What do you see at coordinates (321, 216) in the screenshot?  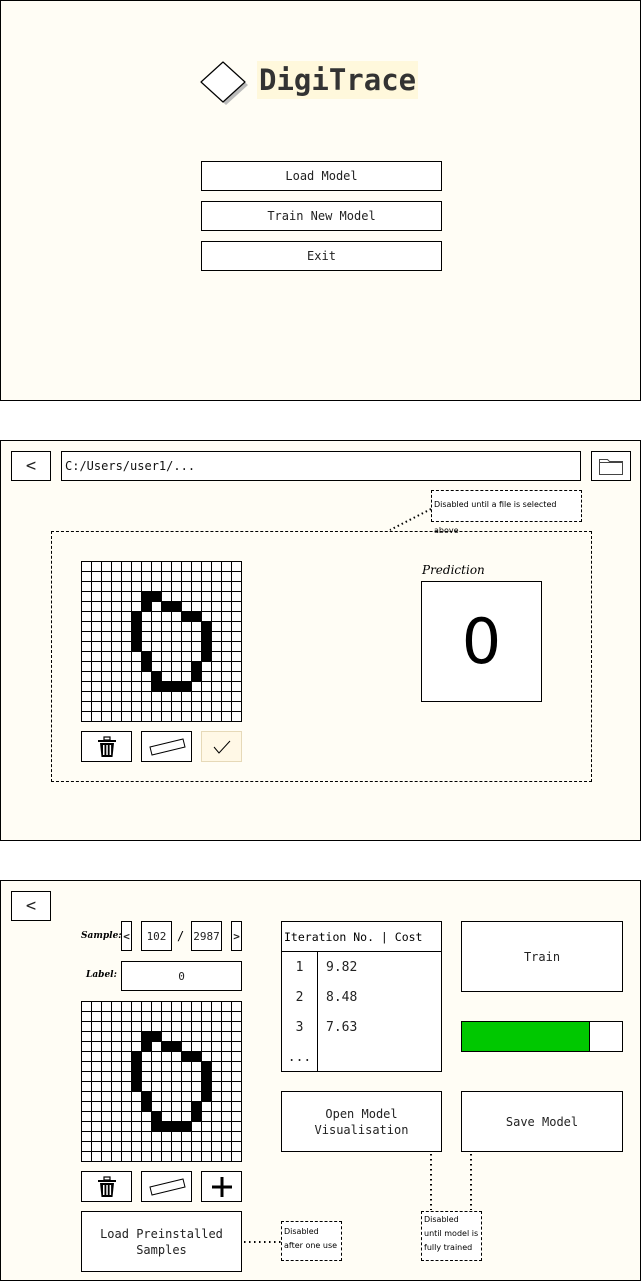 I see `train-new-model-button: Train New Model` at bounding box center [321, 216].